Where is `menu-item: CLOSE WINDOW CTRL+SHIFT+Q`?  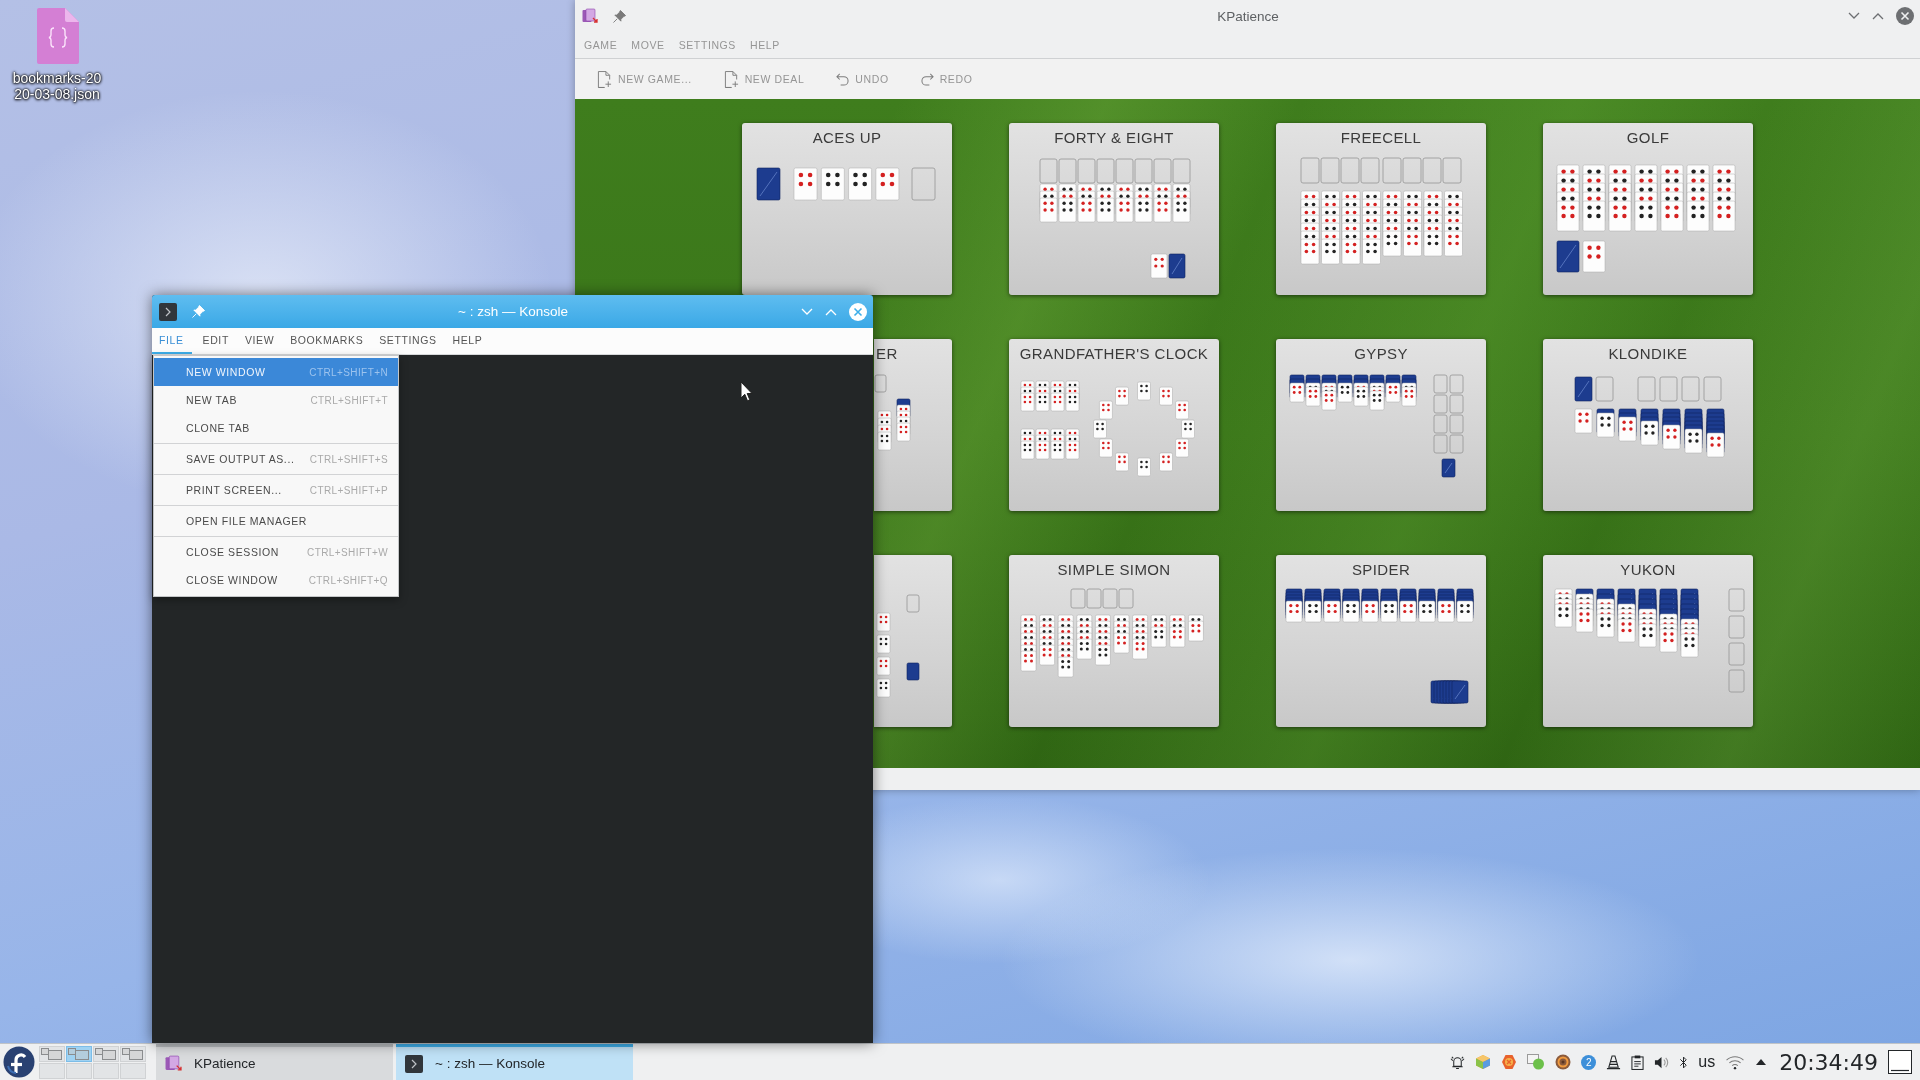
menu-item: CLOSE WINDOW CTRL+SHIFT+Q is located at coordinates (276, 580).